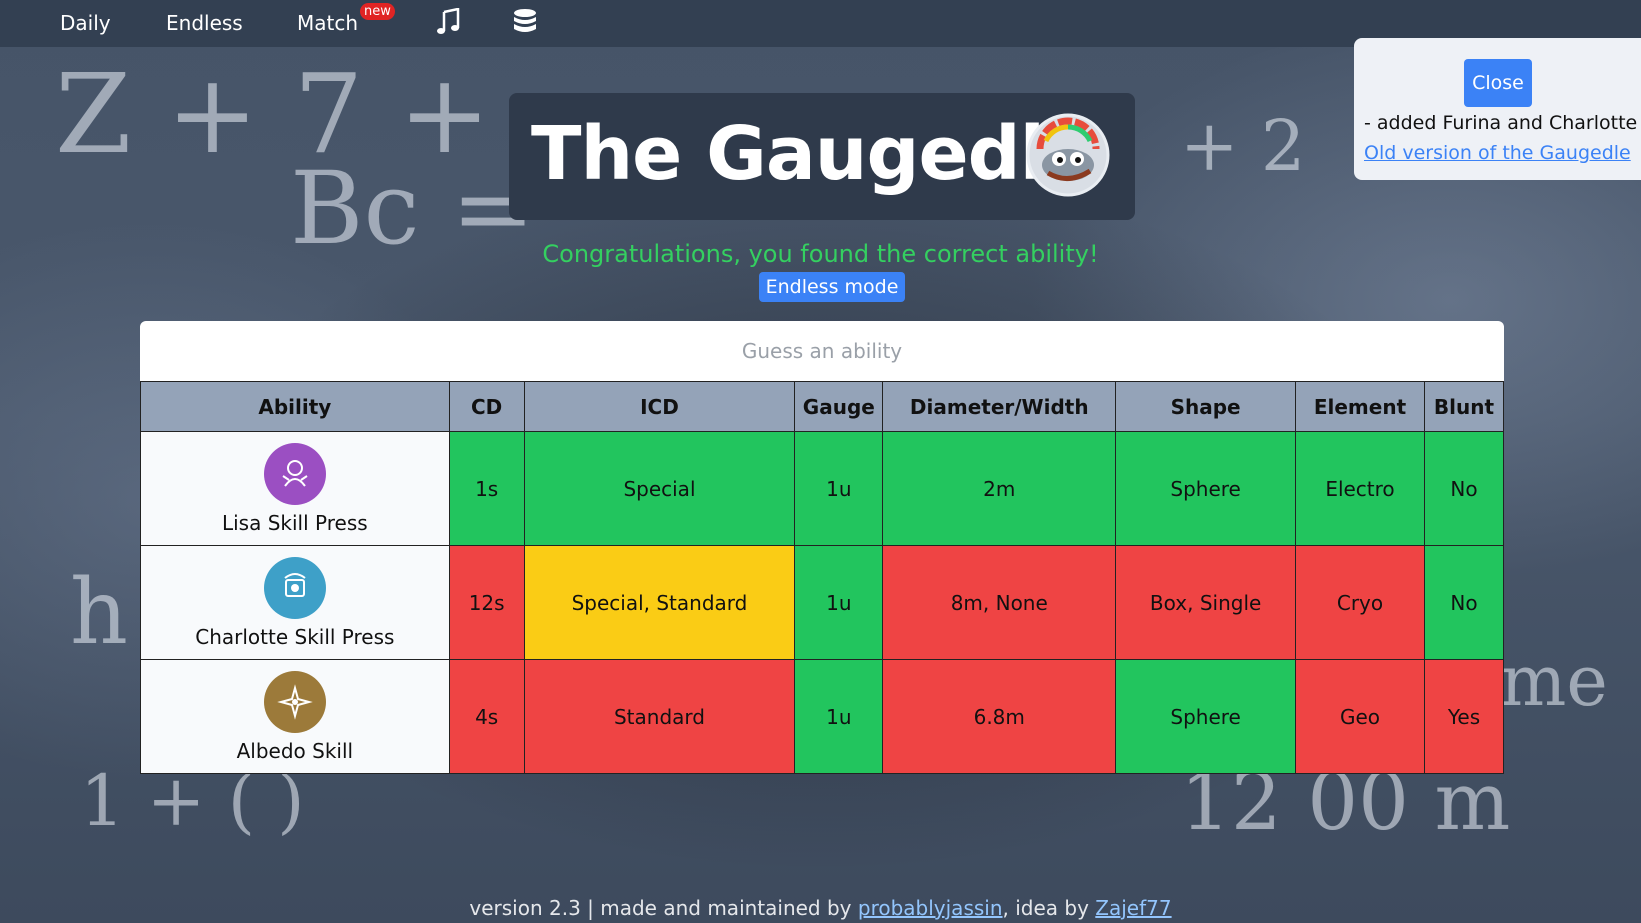  Describe the element at coordinates (1049, 908) in the screenshot. I see `footer-idea-text: , idea by` at that location.